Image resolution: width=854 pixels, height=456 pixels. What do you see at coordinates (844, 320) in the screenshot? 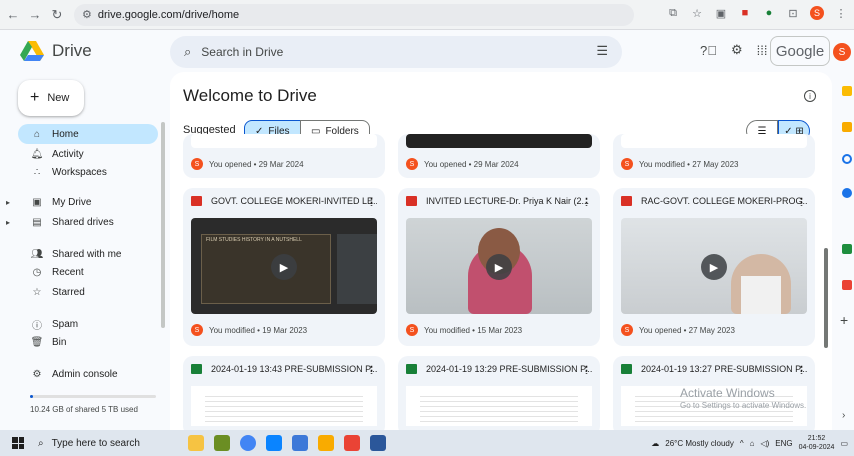
I see `add-addon-icon: +` at bounding box center [844, 320].